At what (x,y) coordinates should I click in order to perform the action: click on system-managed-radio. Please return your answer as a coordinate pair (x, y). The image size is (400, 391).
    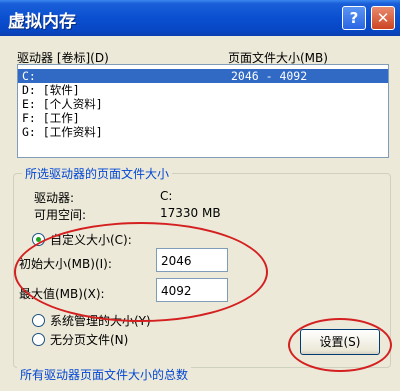
    Looking at the image, I should click on (38, 320).